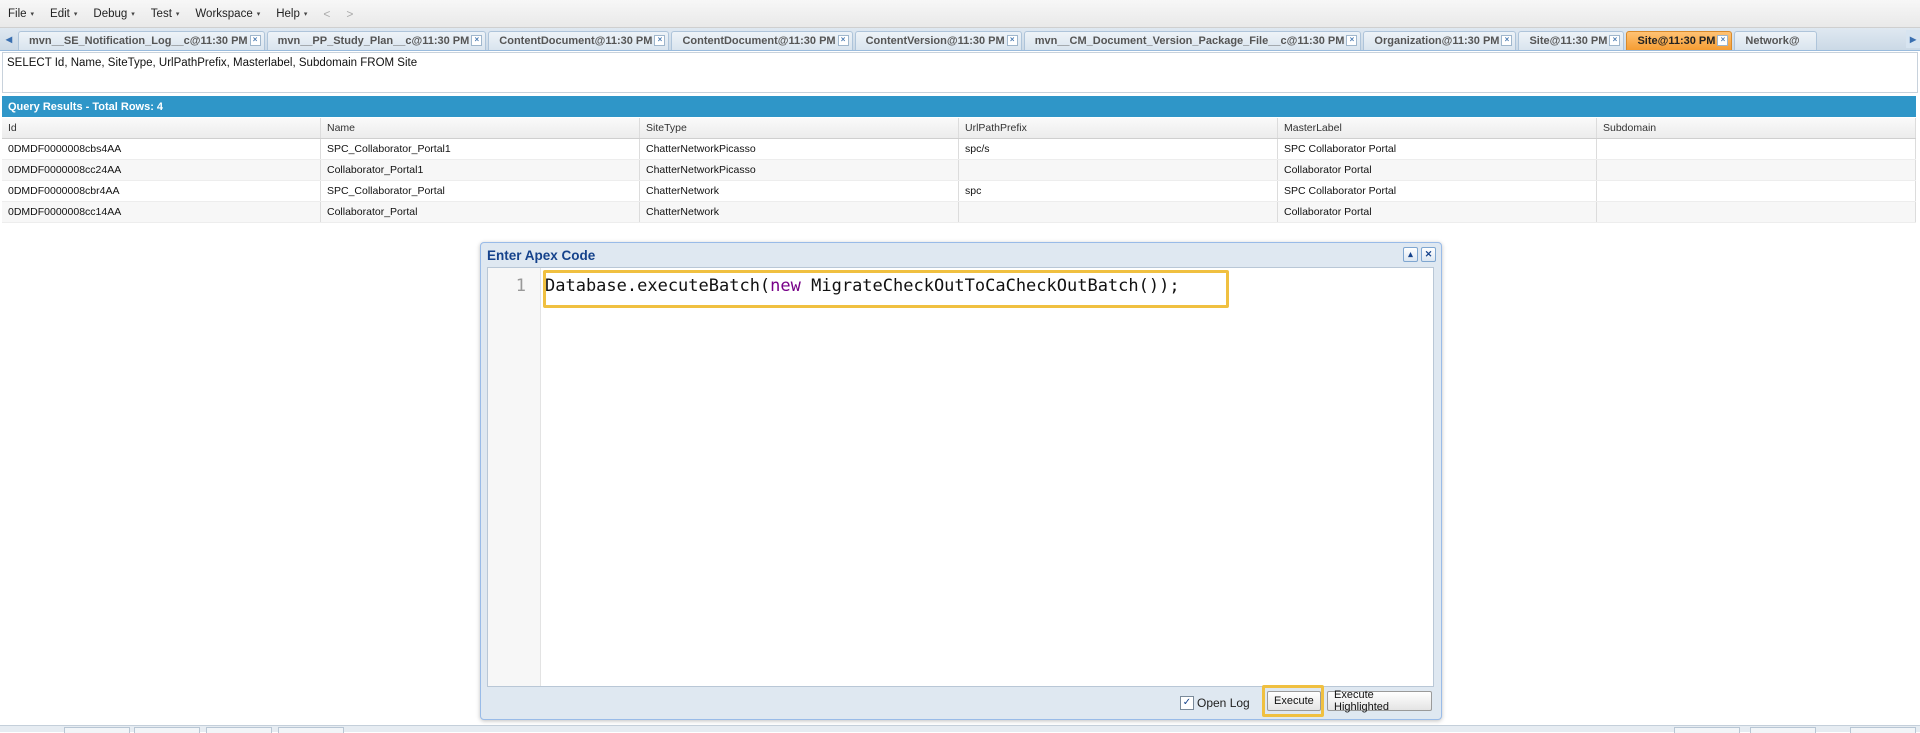 The height and width of the screenshot is (733, 1920). Describe the element at coordinates (110, 13) in the screenshot. I see `menu-debug-label: Debug` at that location.